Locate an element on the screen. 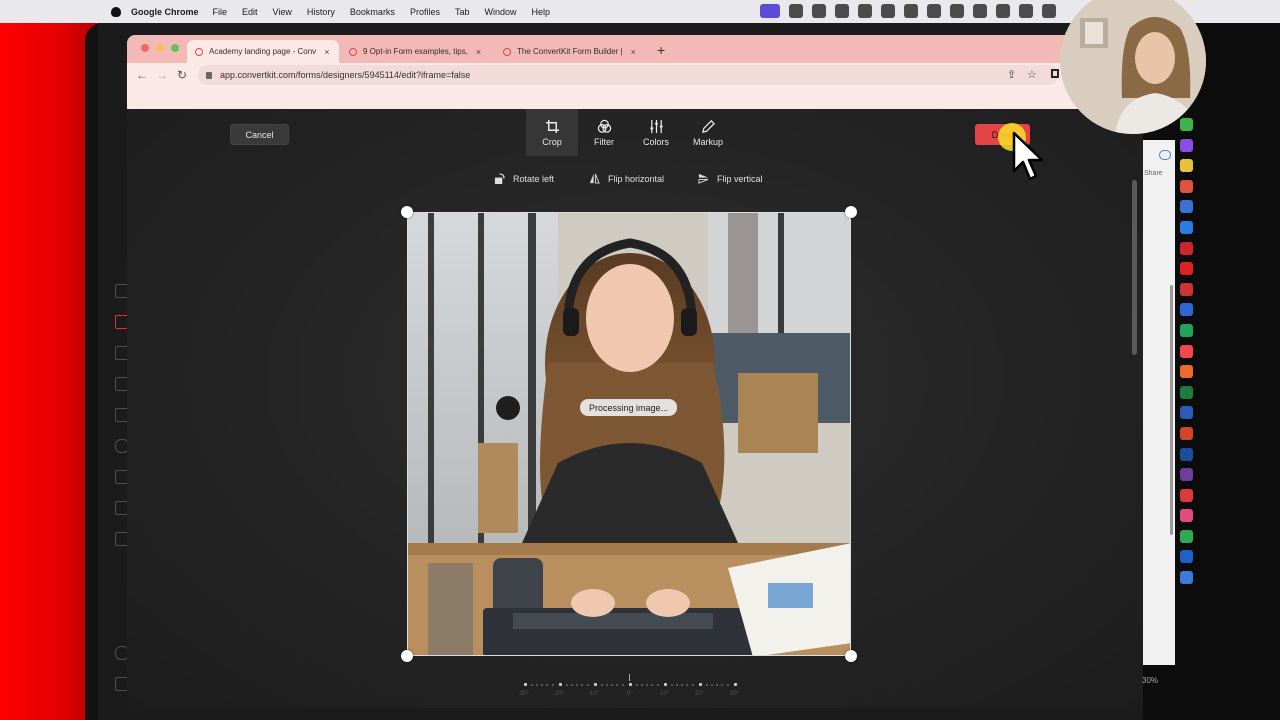  pdf-dock-icon is located at coordinates (1186, 289).